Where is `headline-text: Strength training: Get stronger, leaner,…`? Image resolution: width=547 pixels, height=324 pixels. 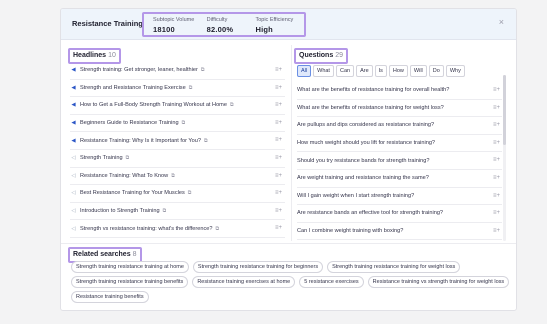 headline-text: Strength training: Get stronger, leaner,… is located at coordinates (139, 70).